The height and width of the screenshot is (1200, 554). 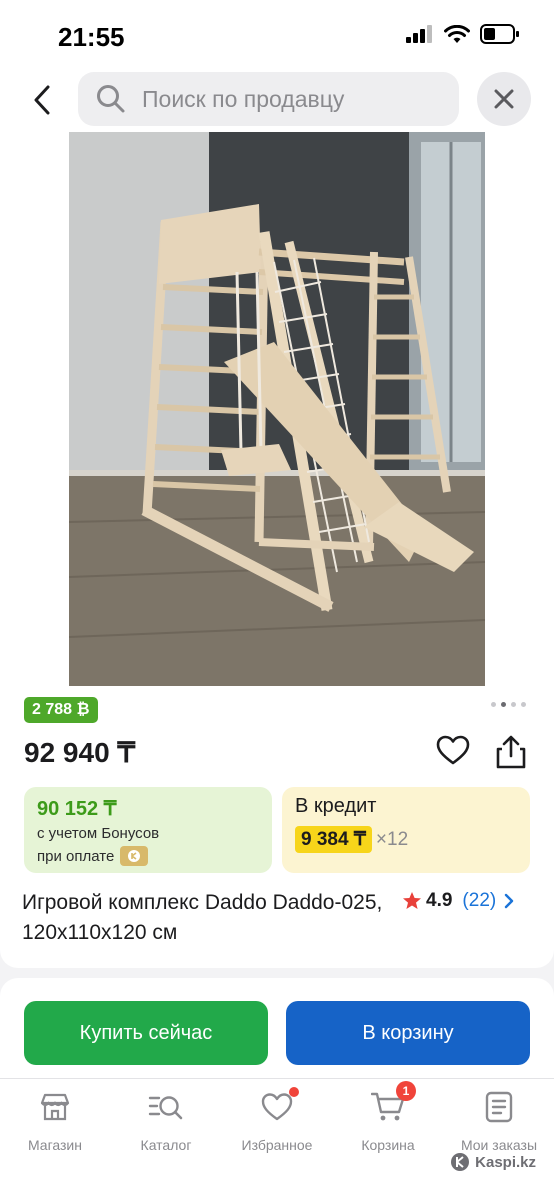 I want to click on tab-cart: 1 Корзина, so click(x=388, y=1117).